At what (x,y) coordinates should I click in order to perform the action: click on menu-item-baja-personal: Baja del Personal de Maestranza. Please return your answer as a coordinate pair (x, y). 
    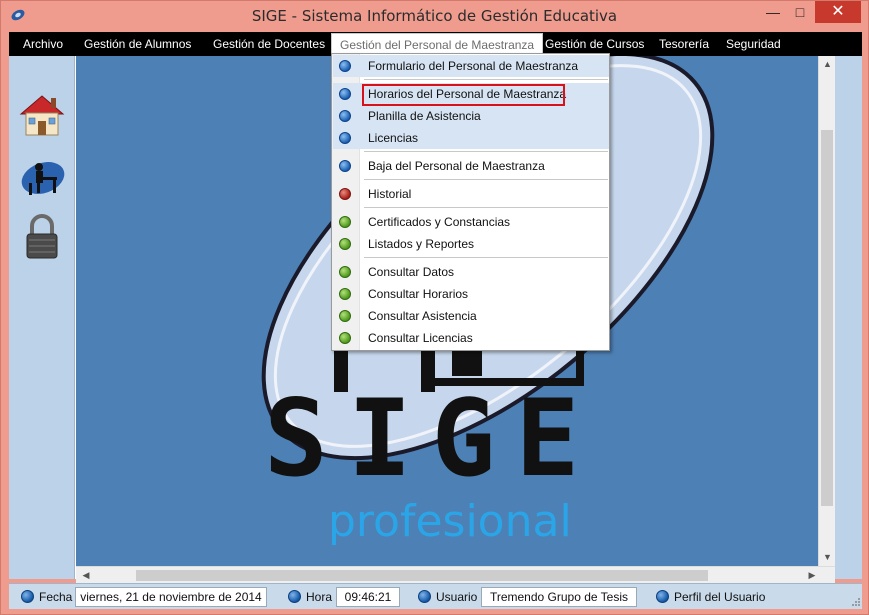
    Looking at the image, I should click on (471, 166).